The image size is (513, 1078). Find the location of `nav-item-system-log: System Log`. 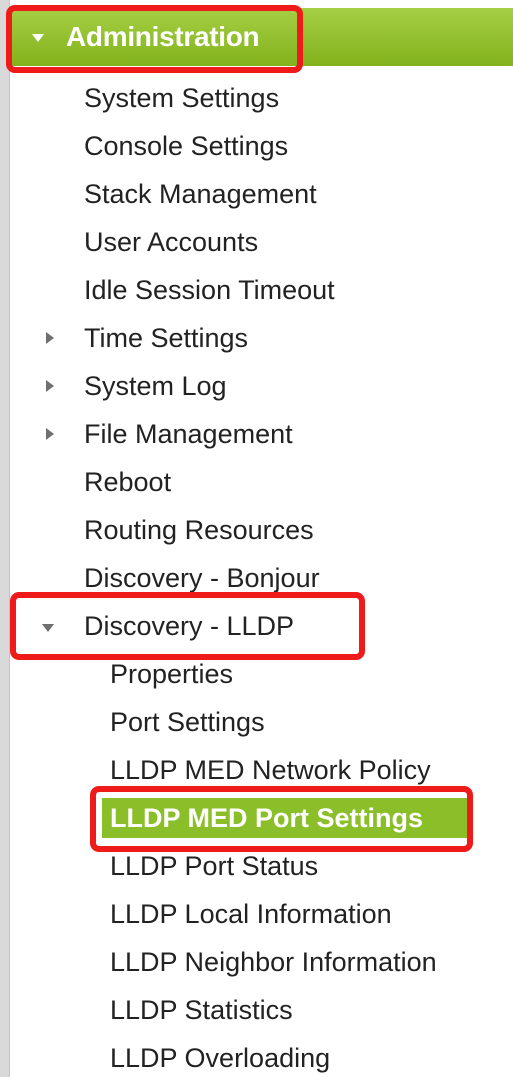

nav-item-system-log: System Log is located at coordinates (155, 386).